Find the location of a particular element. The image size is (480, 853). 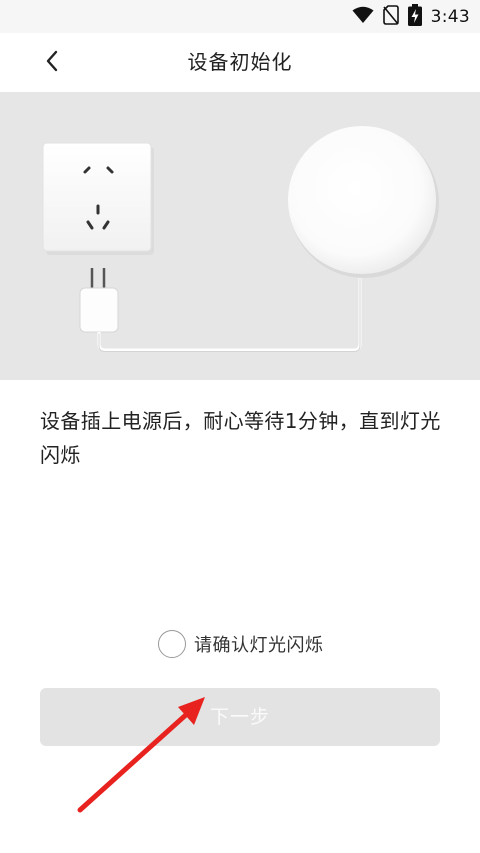

no-sim-icon is located at coordinates (390, 17).